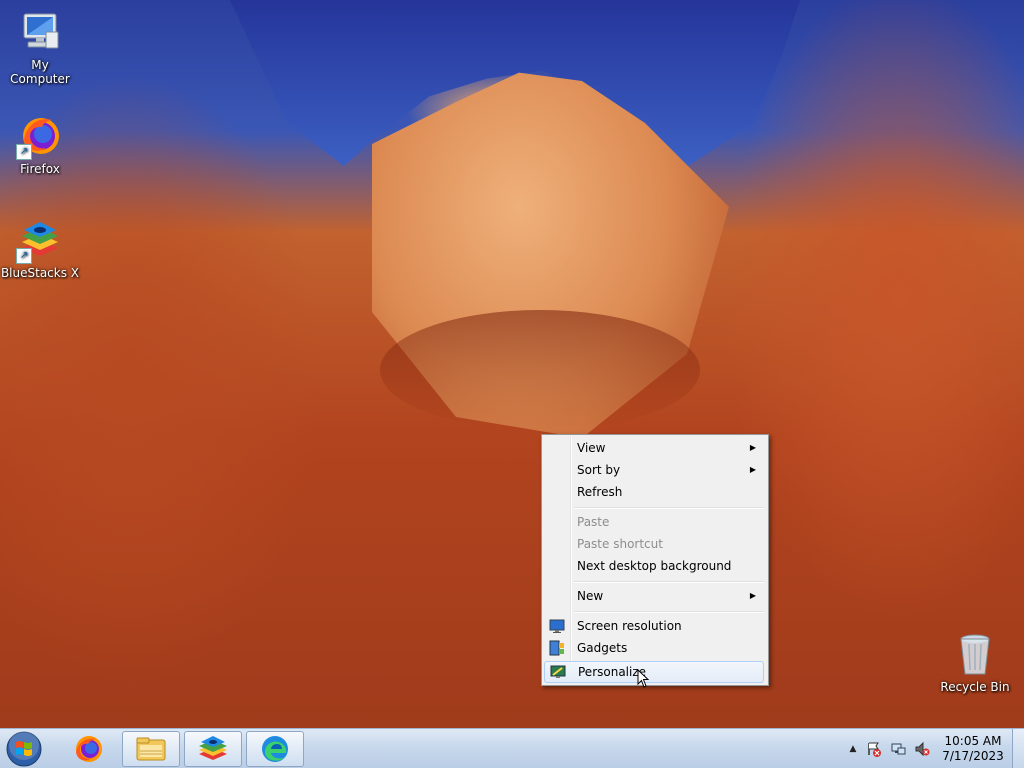  I want to click on menu-item-personalize: Personalize, so click(654, 672).